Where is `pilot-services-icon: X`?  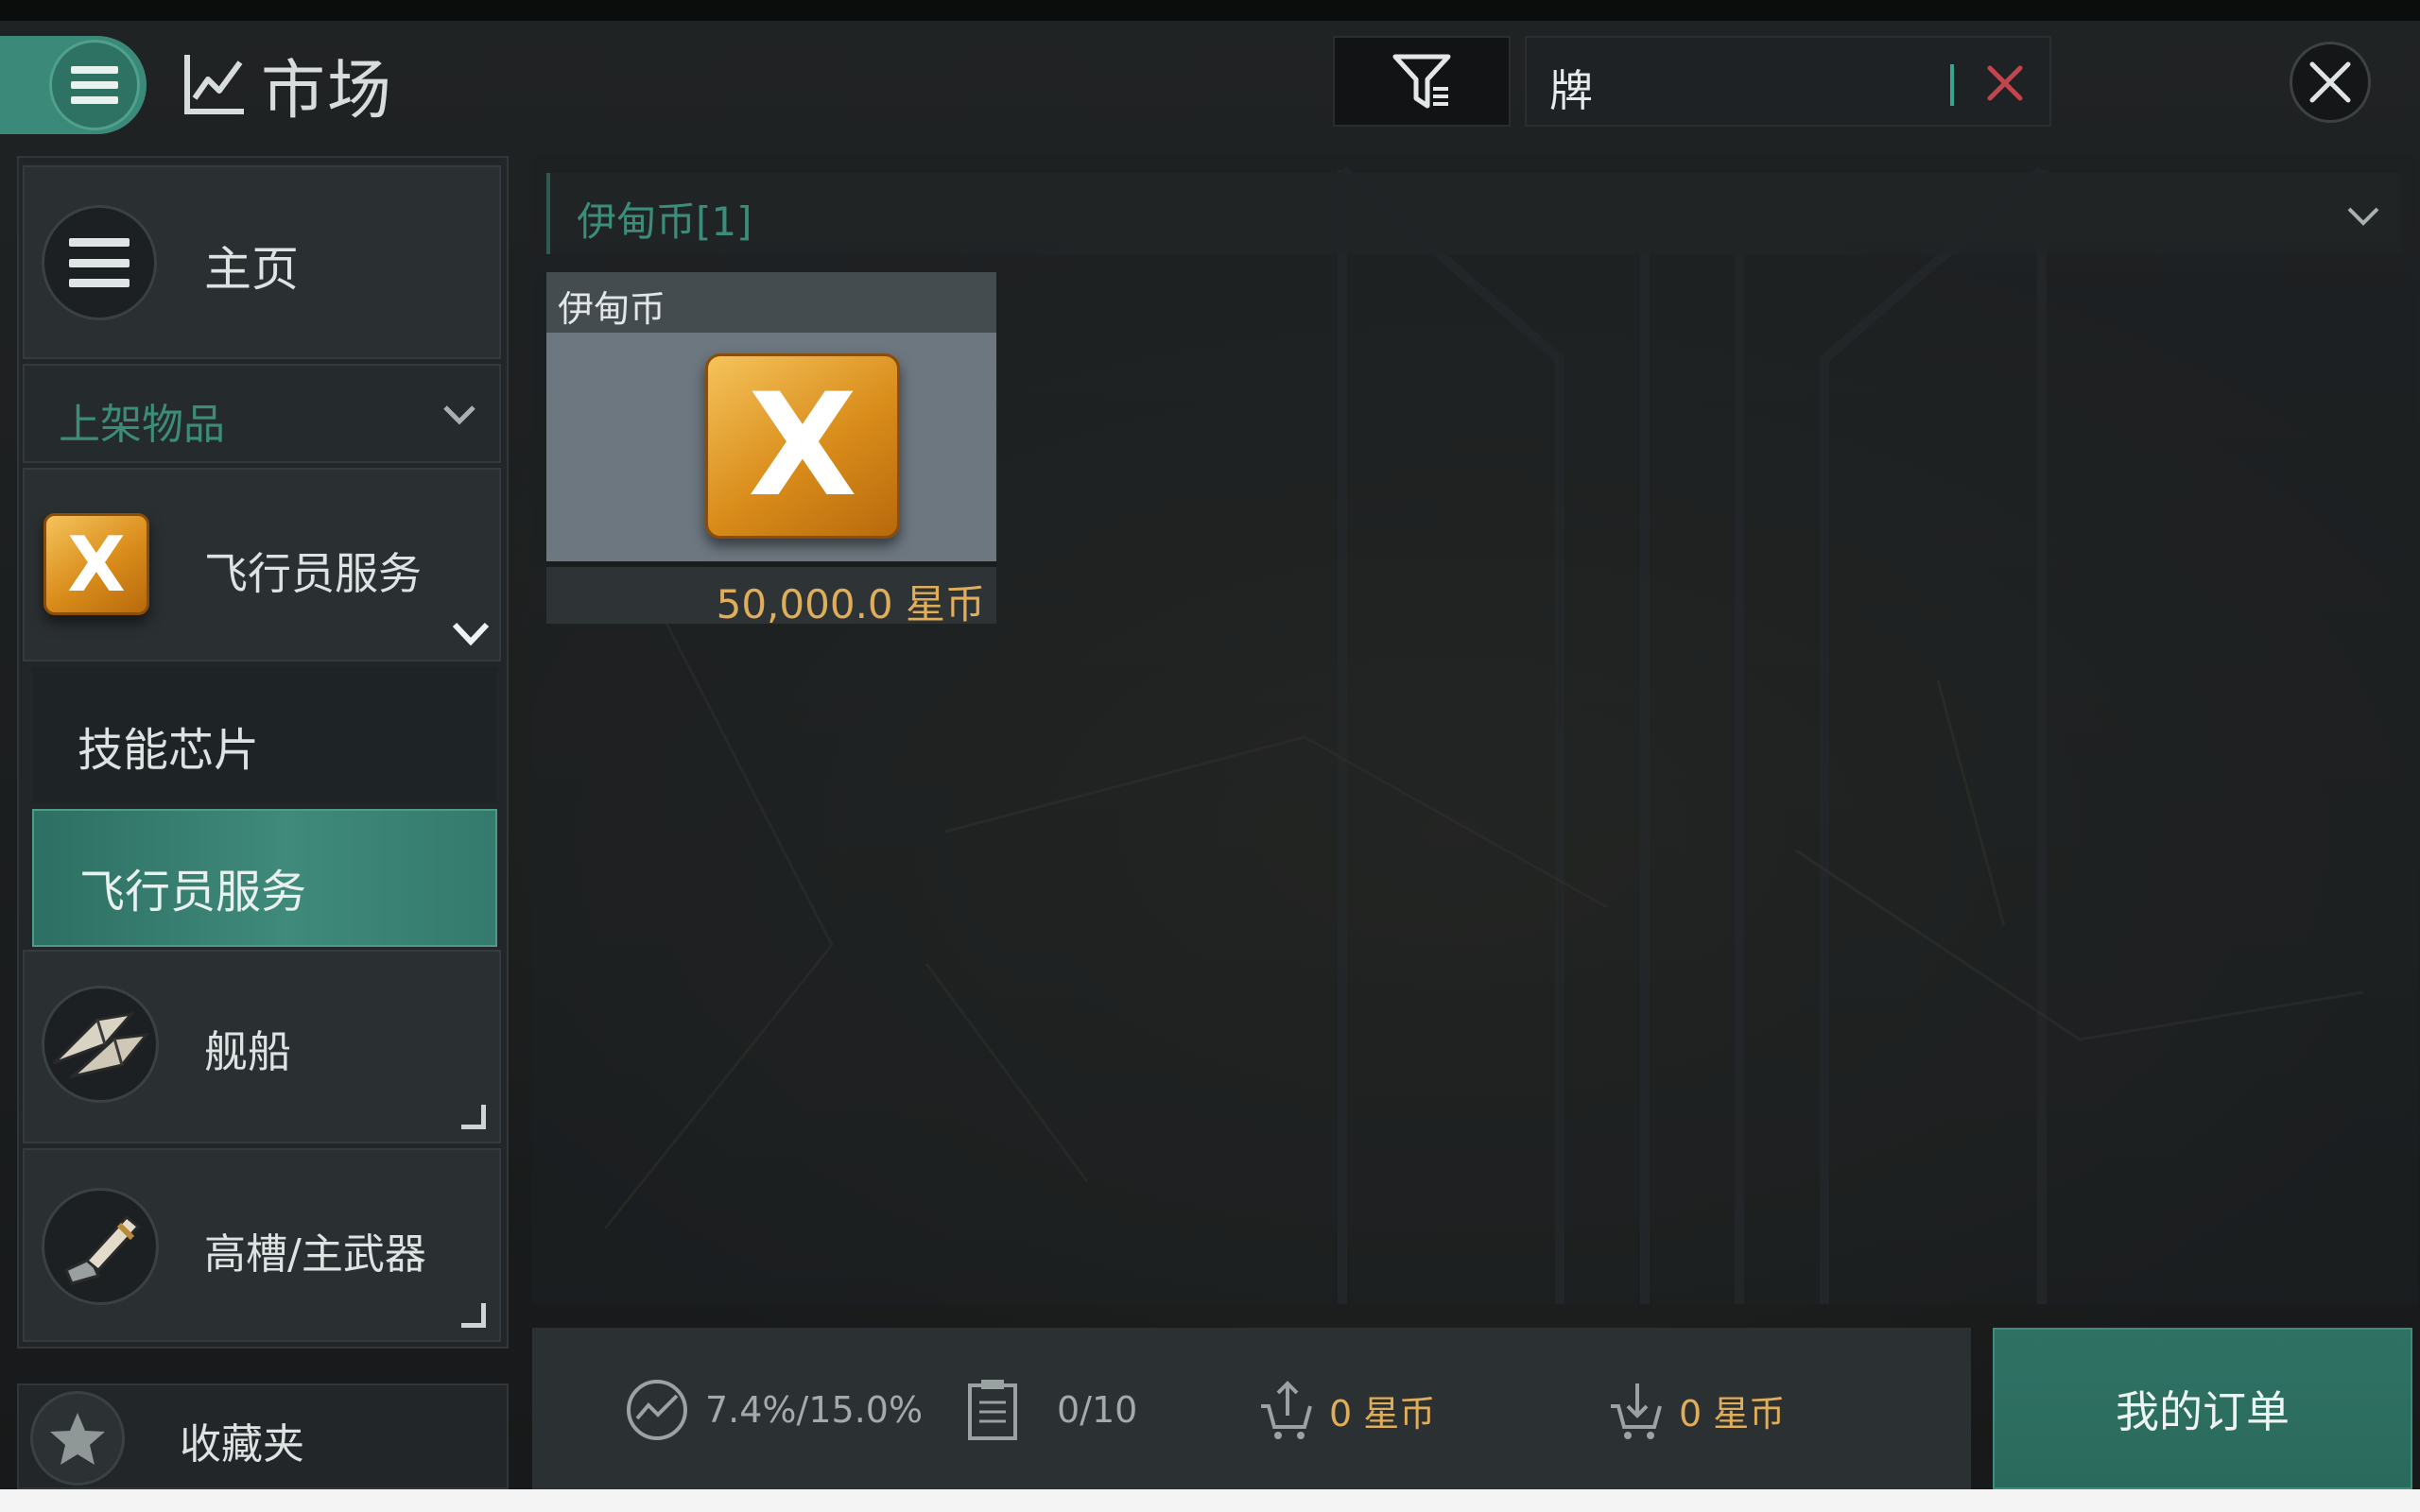 pilot-services-icon: X is located at coordinates (96, 564).